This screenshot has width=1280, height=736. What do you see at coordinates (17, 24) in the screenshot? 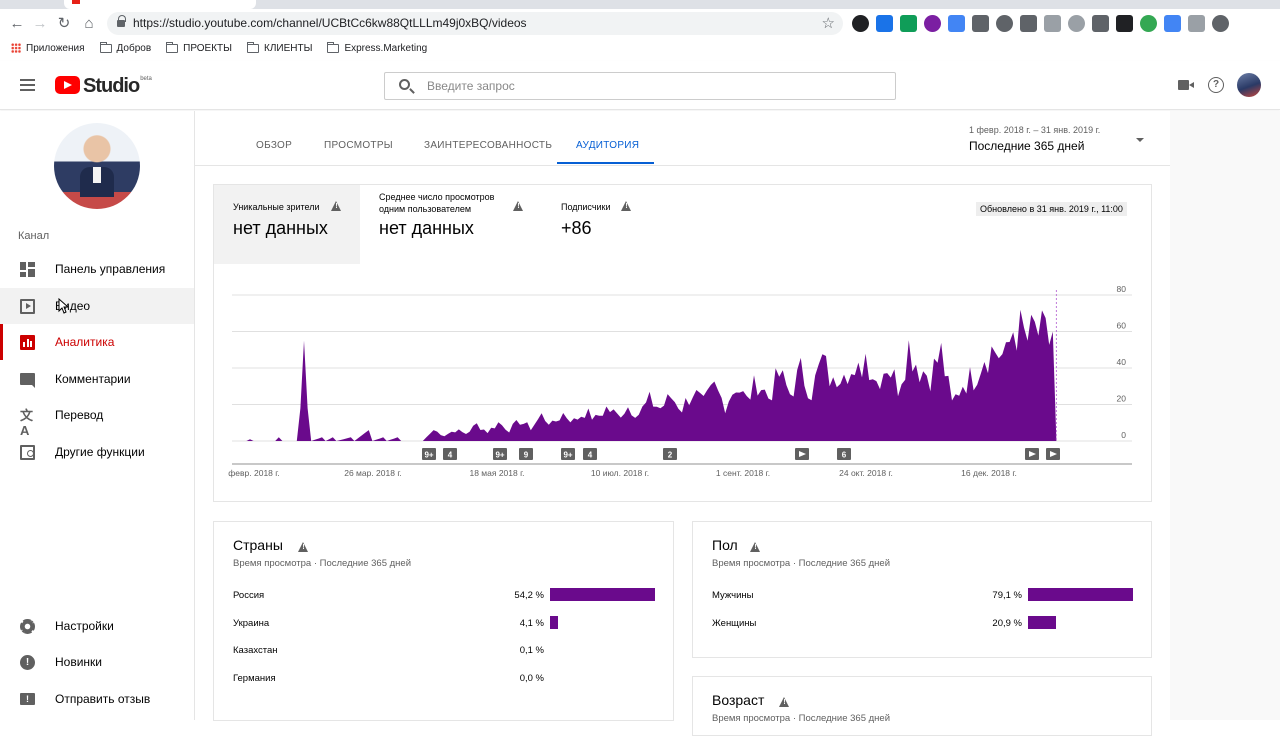
I see `back-arrow-icon: ←` at bounding box center [17, 24].